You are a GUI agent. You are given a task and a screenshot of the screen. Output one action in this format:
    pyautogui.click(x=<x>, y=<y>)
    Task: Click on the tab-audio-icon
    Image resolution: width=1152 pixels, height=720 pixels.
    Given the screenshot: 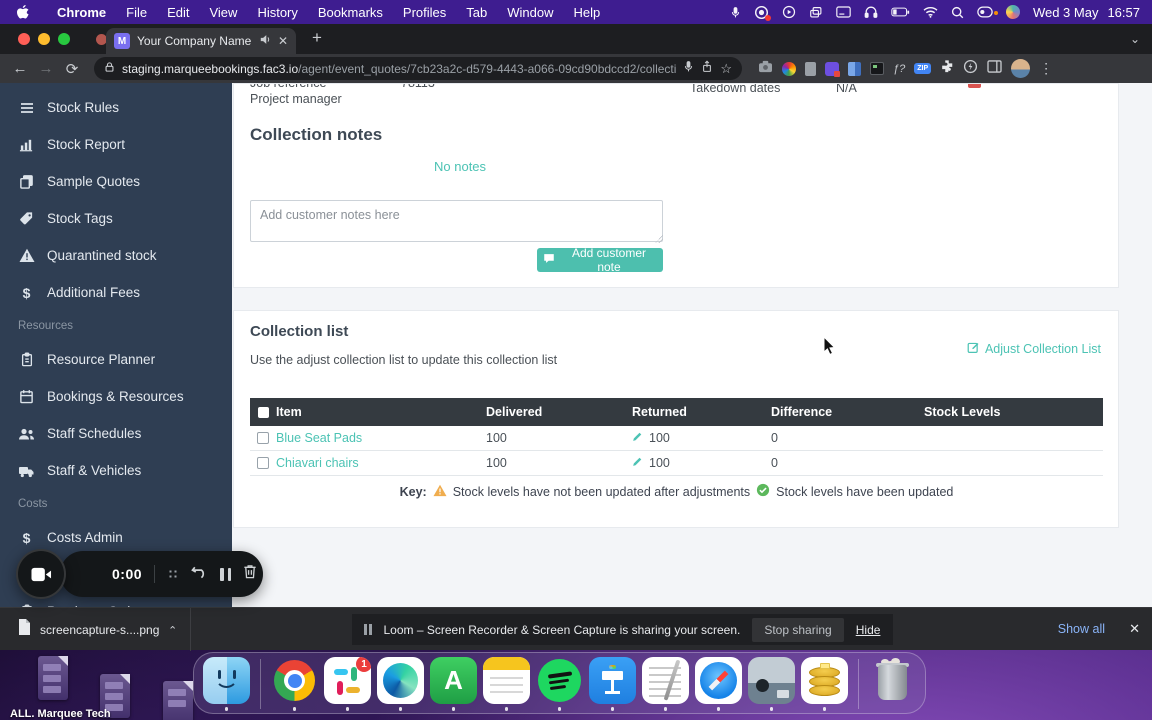 What is the action you would take?
    pyautogui.click(x=265, y=41)
    